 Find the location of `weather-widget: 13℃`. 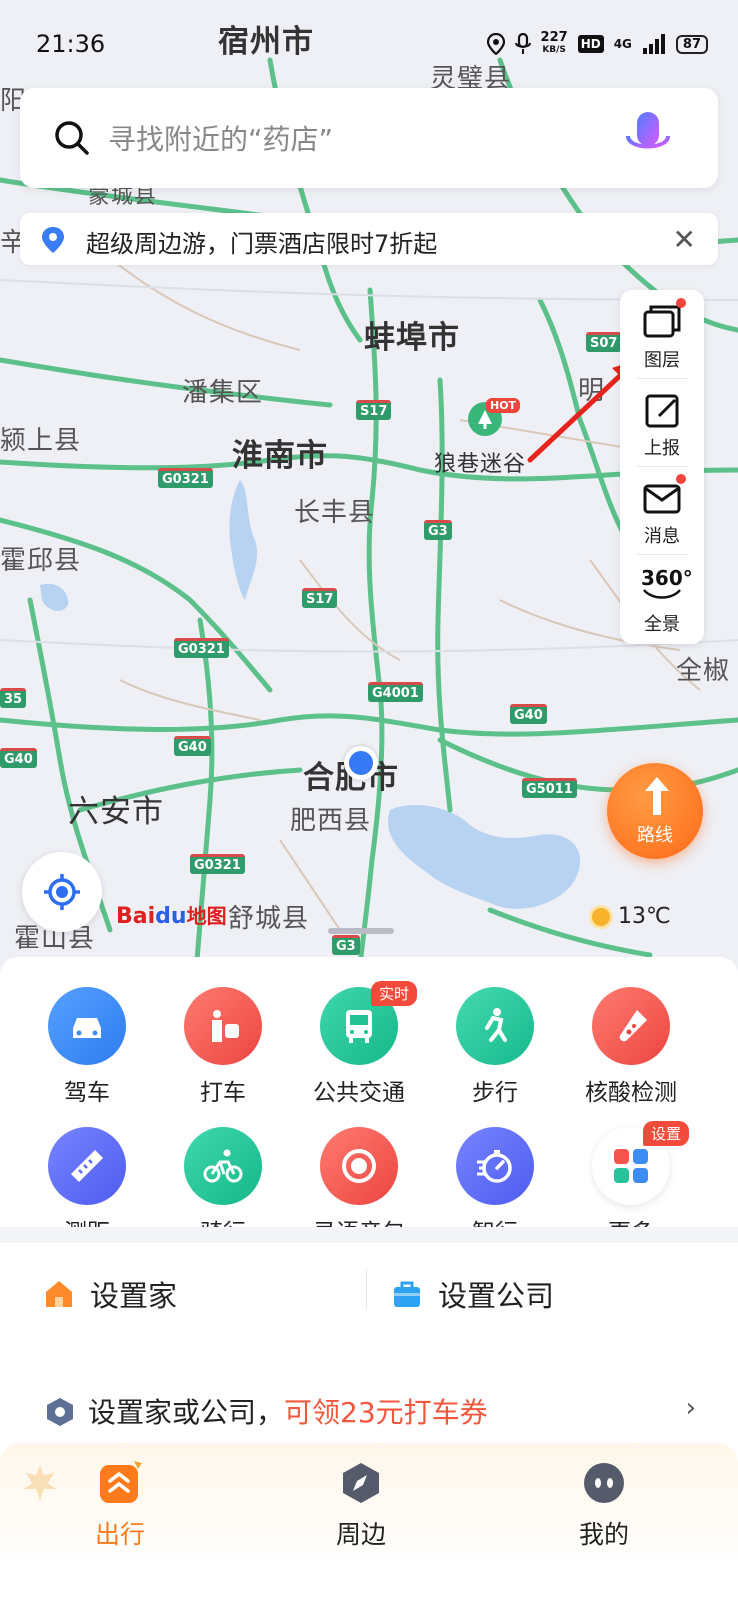

weather-widget: 13℃ is located at coordinates (631, 916).